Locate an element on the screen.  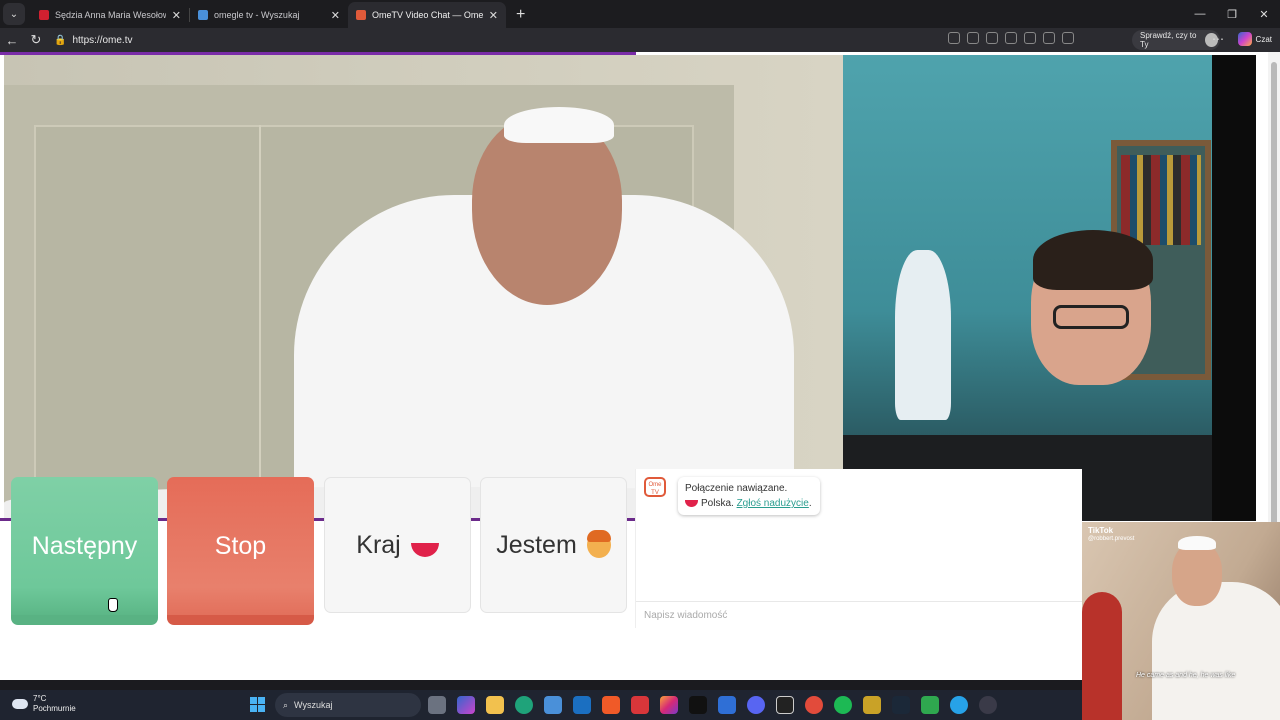
tab-title: OmeTV Video Chat — Omegle is located at coordinates (427, 15).